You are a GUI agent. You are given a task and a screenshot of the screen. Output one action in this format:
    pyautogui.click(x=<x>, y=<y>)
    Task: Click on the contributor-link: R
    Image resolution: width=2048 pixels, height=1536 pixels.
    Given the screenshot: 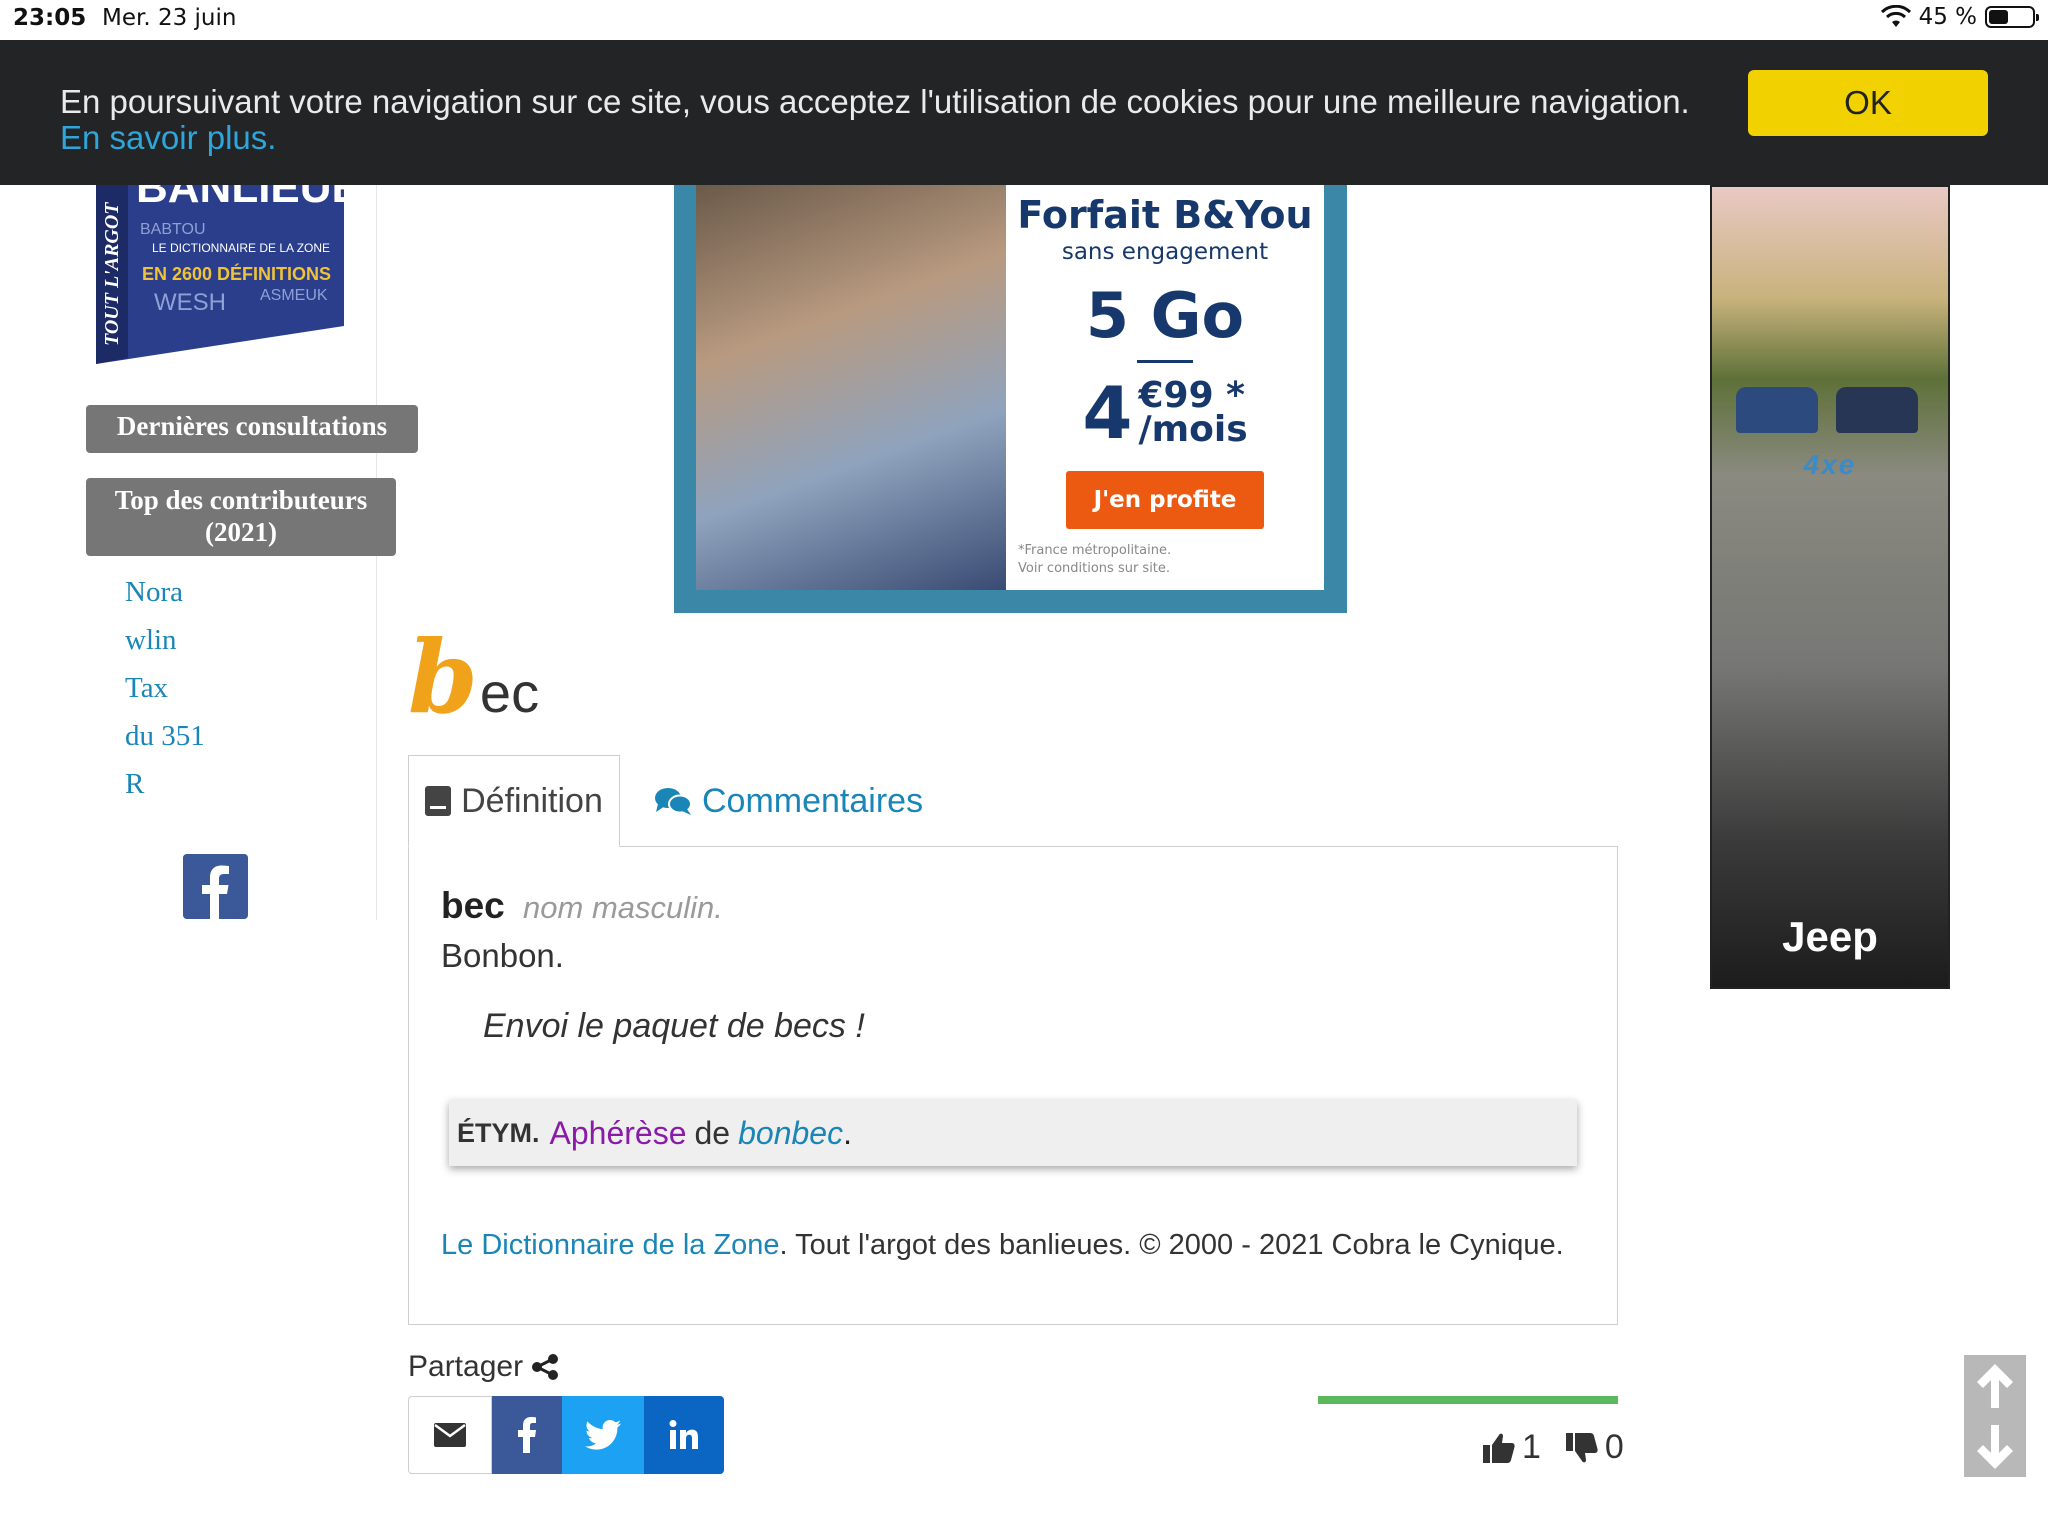 What is the action you would take?
    pyautogui.click(x=165, y=792)
    